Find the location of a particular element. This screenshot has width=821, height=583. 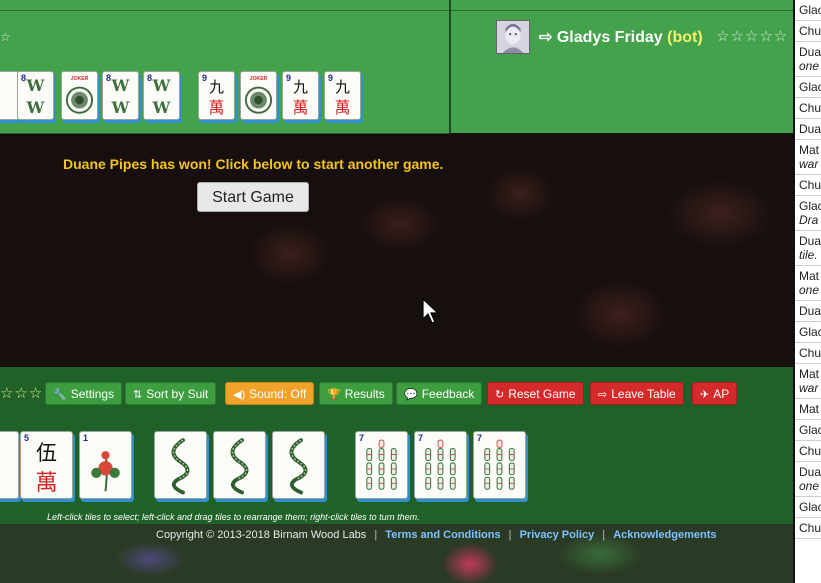

start-game-button: Start Game is located at coordinates (253, 197).